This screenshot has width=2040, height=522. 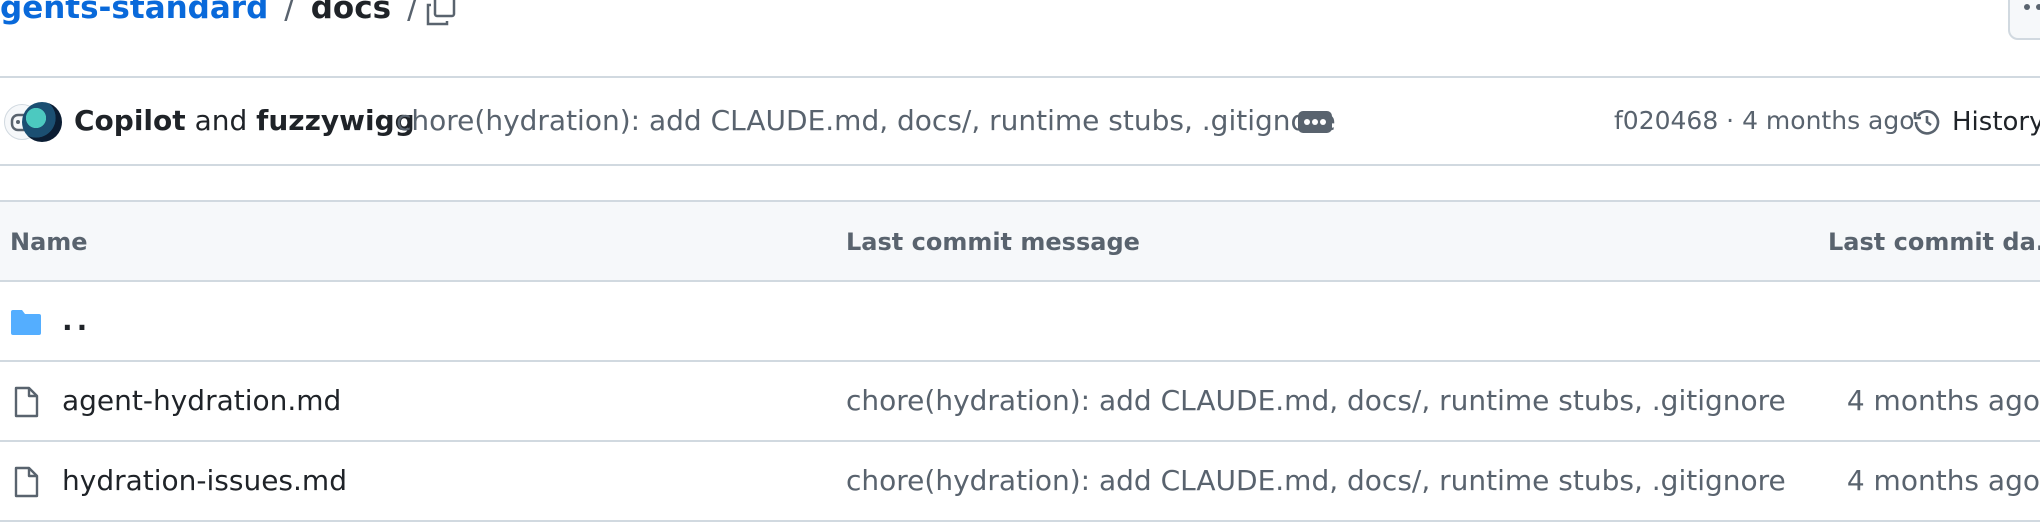 I want to click on kebab-horizontal-icon, so click(x=2027, y=7).